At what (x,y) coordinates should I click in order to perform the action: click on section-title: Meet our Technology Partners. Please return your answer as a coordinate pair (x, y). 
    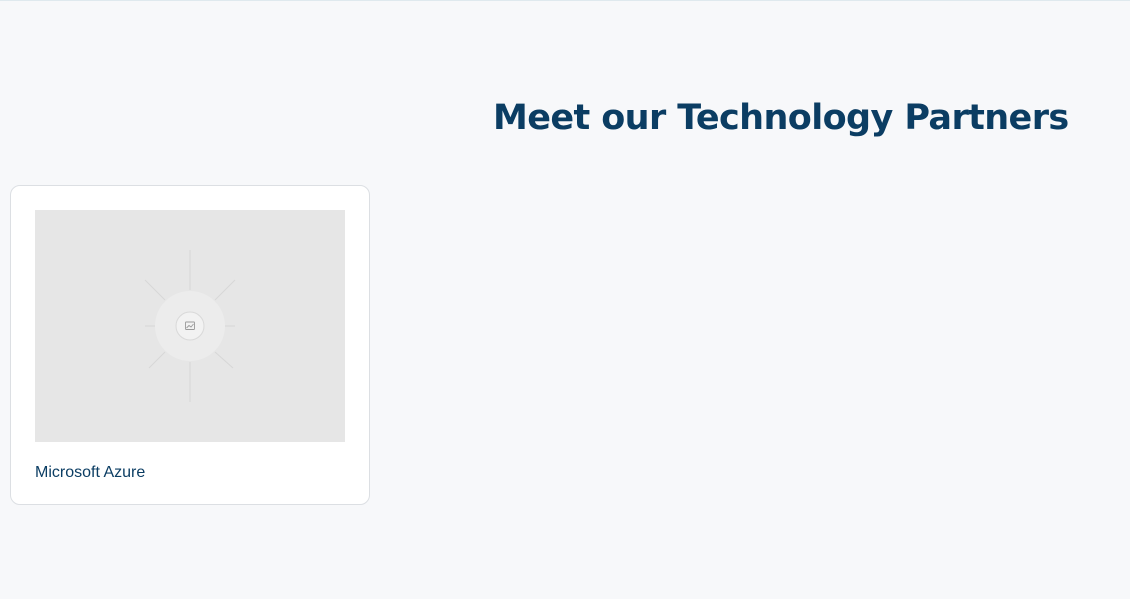
    Looking at the image, I should click on (781, 118).